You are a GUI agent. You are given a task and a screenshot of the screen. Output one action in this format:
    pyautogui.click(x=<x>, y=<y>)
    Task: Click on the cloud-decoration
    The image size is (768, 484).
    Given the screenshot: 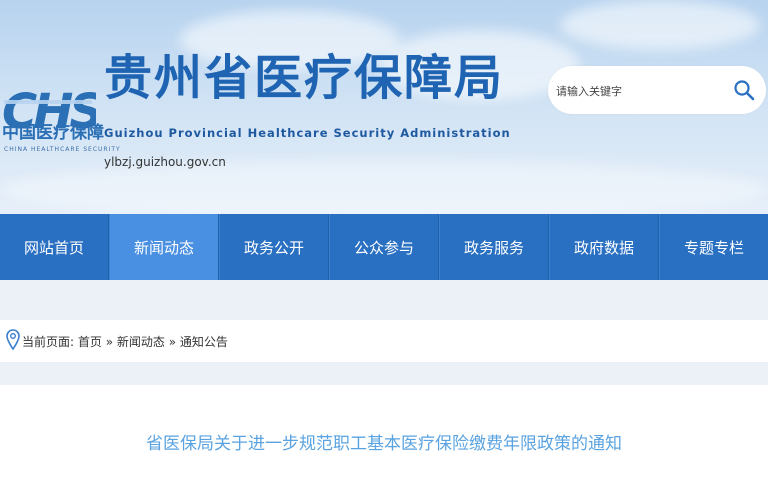 What is the action you would take?
    pyautogui.click(x=660, y=25)
    